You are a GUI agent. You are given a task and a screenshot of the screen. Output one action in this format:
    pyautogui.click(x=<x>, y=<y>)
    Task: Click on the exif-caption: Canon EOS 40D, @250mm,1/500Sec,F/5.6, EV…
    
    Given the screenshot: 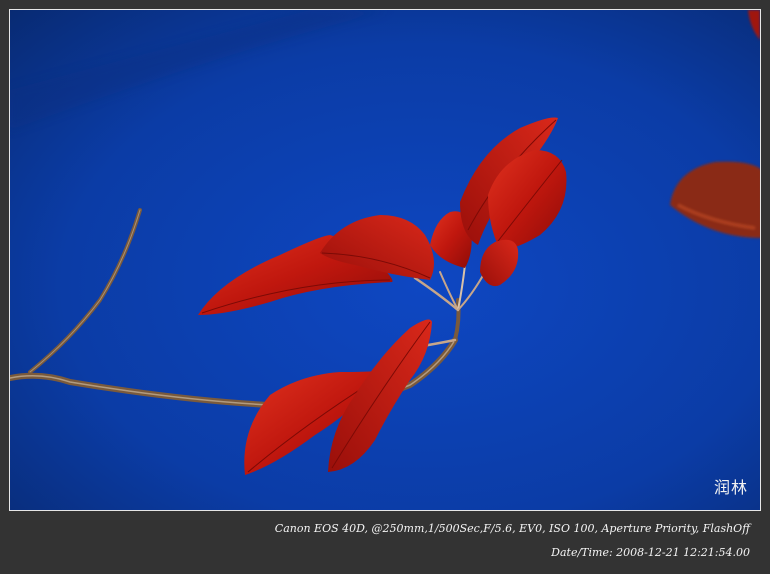 What is the action you would take?
    pyautogui.click(x=512, y=528)
    